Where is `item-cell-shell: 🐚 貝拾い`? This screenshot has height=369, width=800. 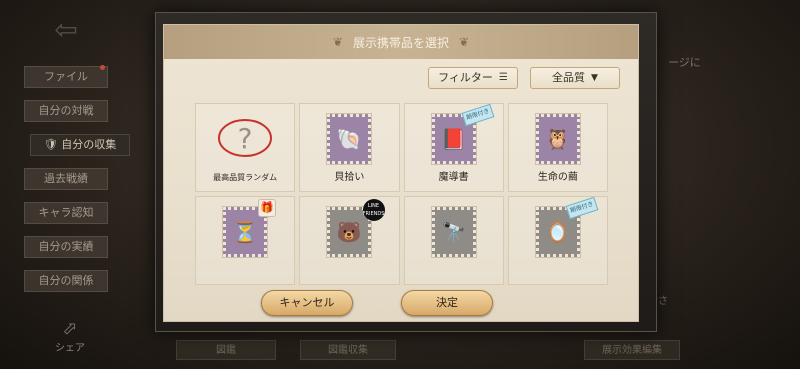 item-cell-shell: 🐚 貝拾い is located at coordinates (349, 147).